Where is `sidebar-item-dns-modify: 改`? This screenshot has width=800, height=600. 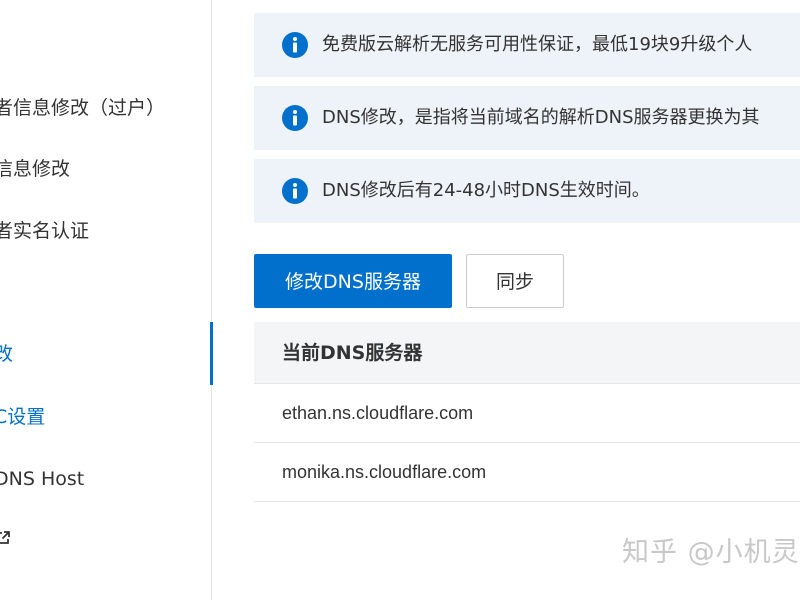
sidebar-item-dns-modify: 改 is located at coordinates (6, 354).